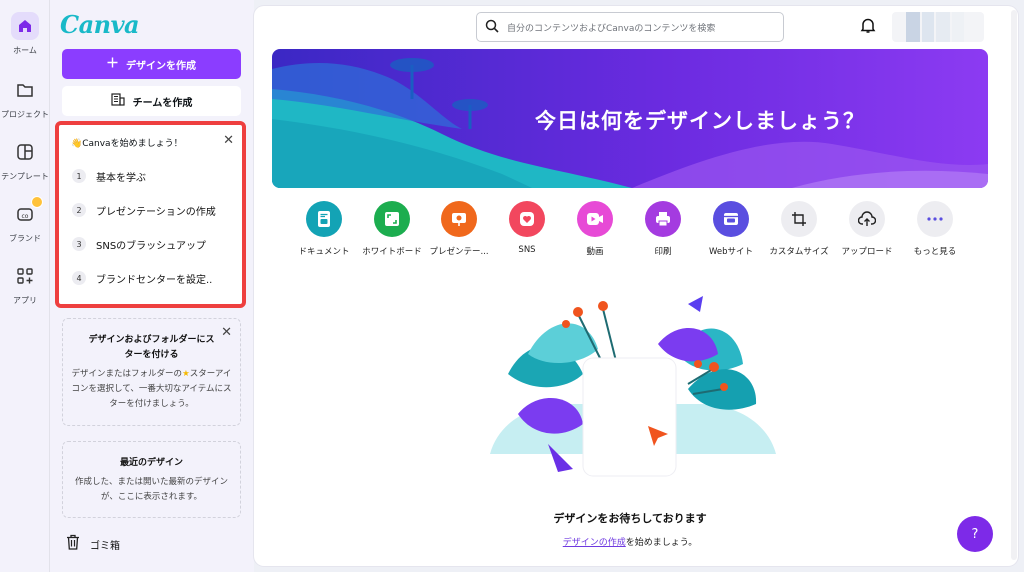 The width and height of the screenshot is (1024, 572). I want to click on document-icon, so click(324, 219).